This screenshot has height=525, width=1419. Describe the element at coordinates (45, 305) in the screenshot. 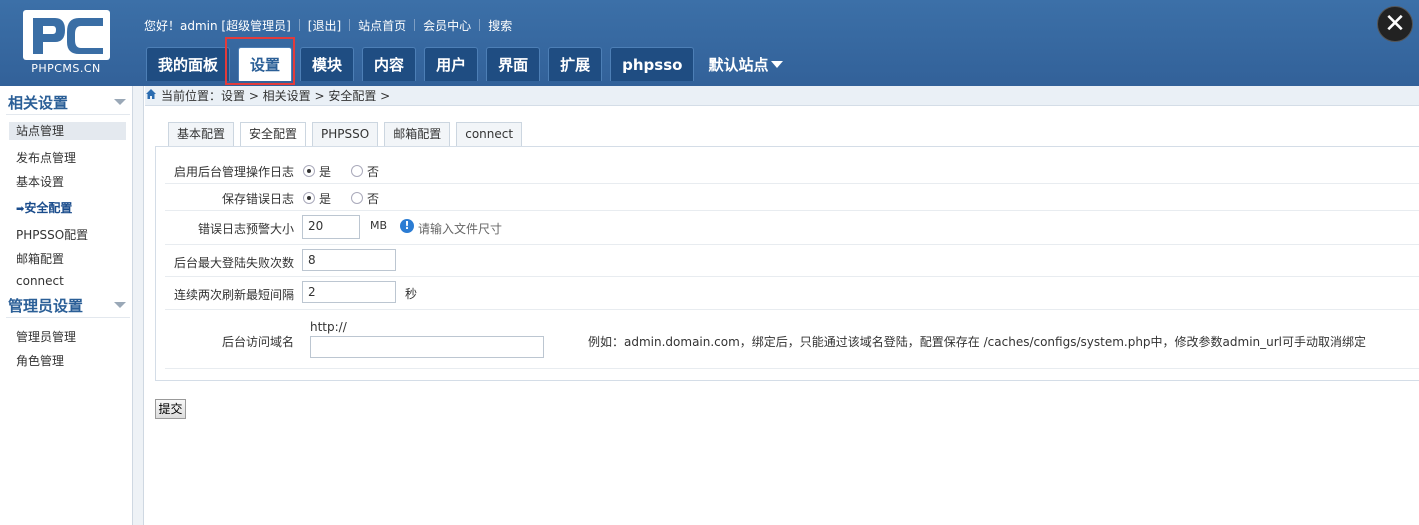

I see `sidebar-group-admin-settings: 管理员设置` at that location.